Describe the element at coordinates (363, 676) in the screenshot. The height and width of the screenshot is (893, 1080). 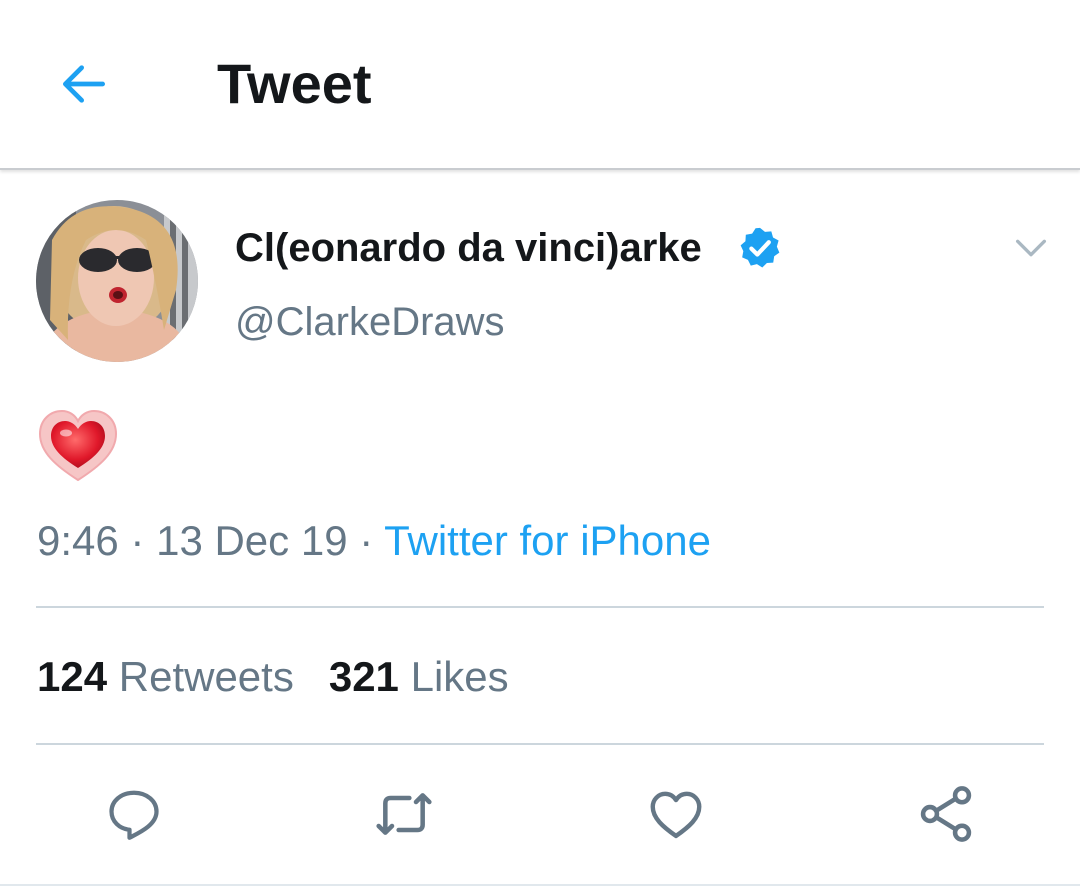
I see `likes-count: 321` at that location.